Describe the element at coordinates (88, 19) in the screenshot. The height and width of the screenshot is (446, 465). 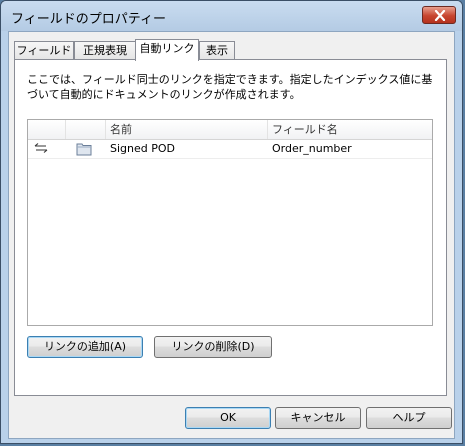
I see `window-title: フィールドのプロパティー` at that location.